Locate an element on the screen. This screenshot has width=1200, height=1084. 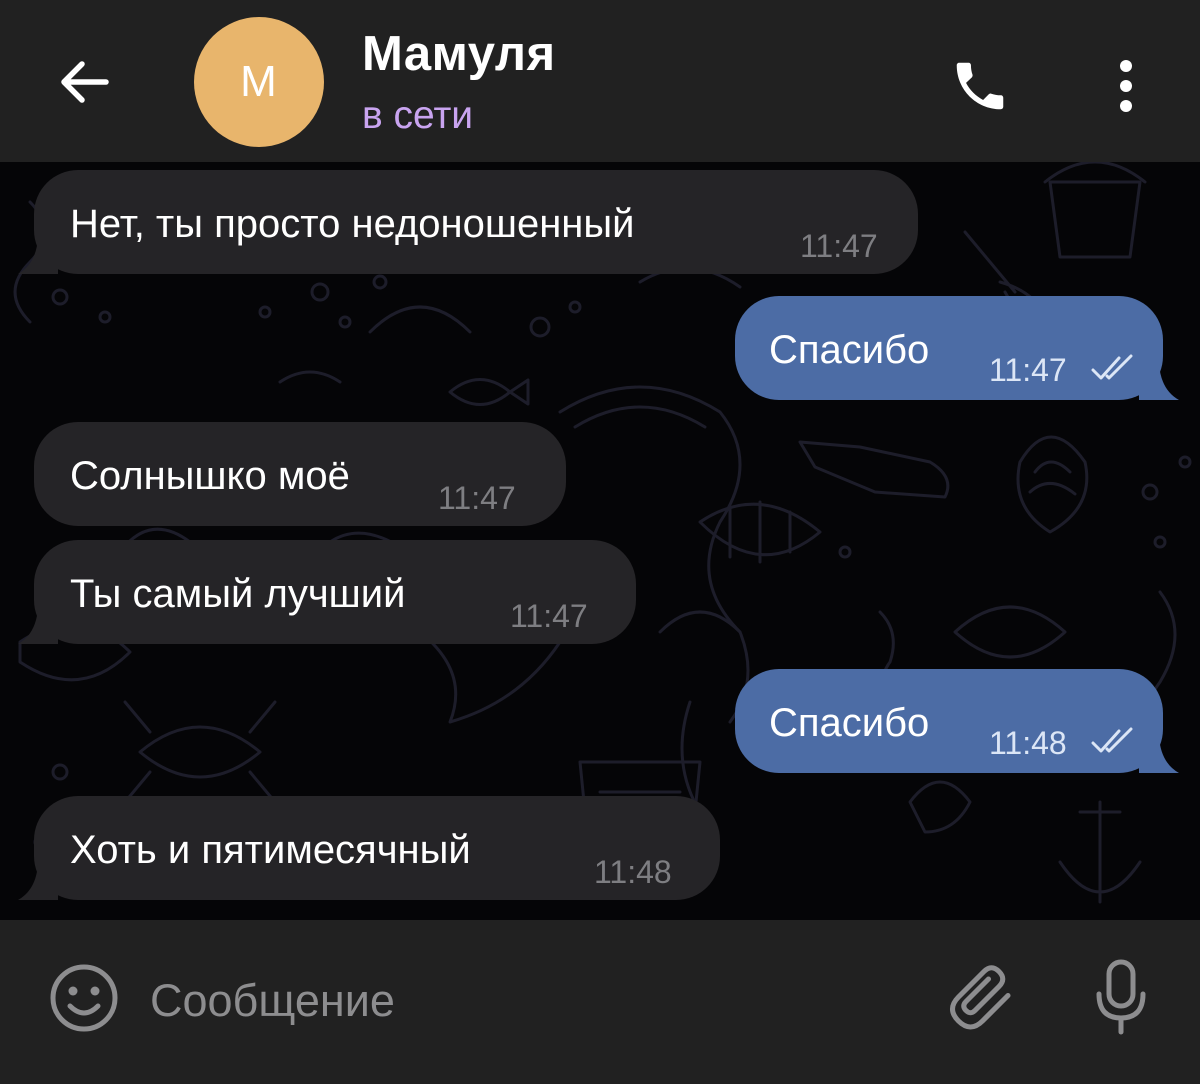
smiley-icon is located at coordinates (84, 998).